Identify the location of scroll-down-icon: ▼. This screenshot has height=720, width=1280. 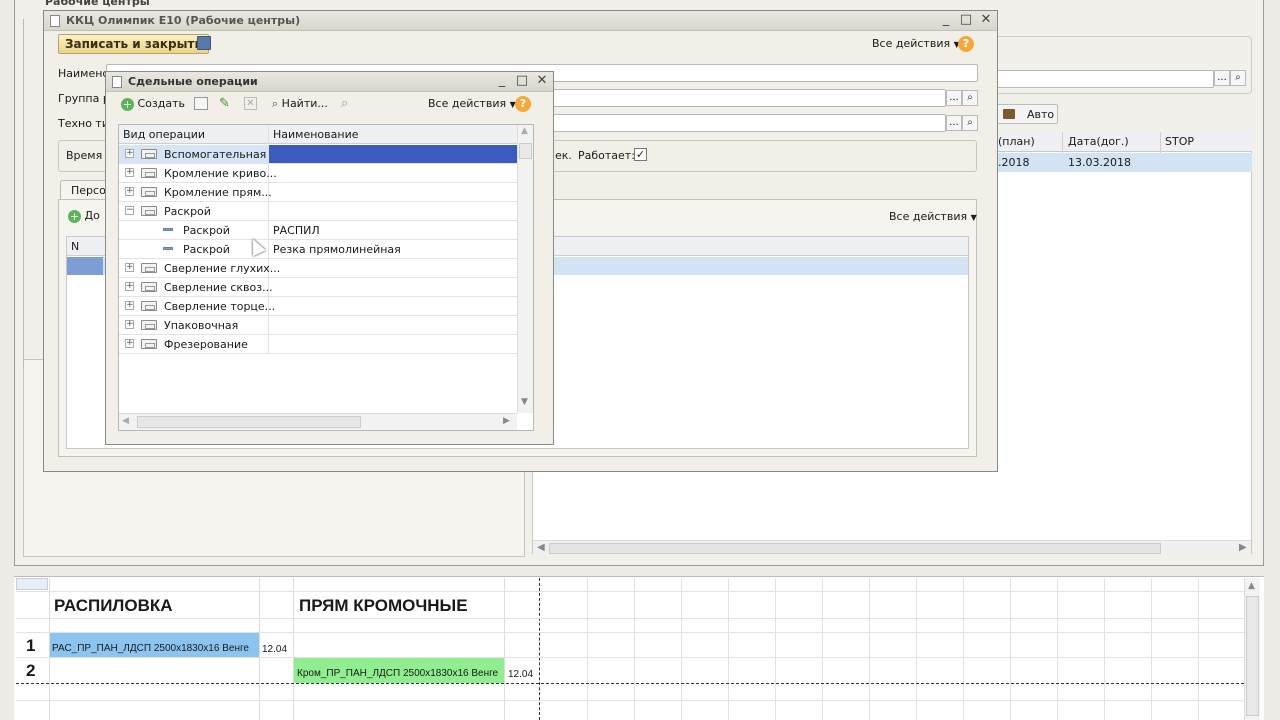
(524, 402).